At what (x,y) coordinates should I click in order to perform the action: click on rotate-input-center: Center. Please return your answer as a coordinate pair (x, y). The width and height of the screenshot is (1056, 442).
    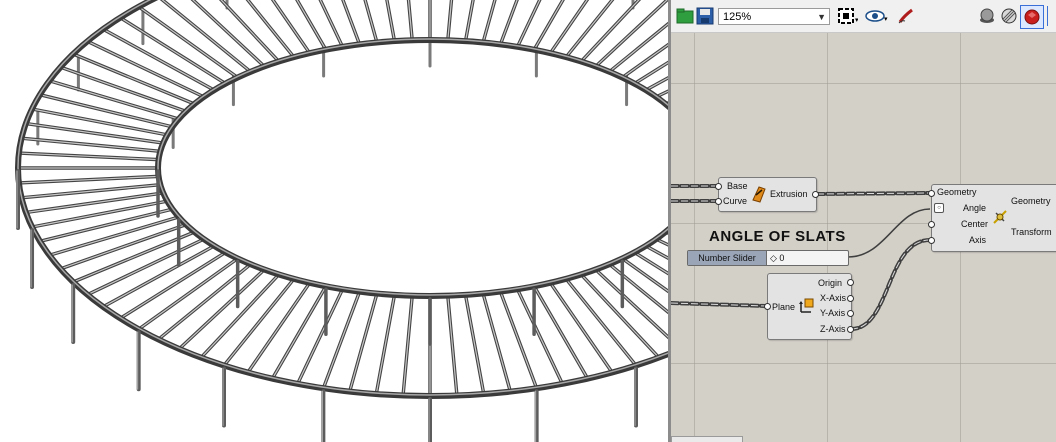
    Looking at the image, I should click on (975, 224).